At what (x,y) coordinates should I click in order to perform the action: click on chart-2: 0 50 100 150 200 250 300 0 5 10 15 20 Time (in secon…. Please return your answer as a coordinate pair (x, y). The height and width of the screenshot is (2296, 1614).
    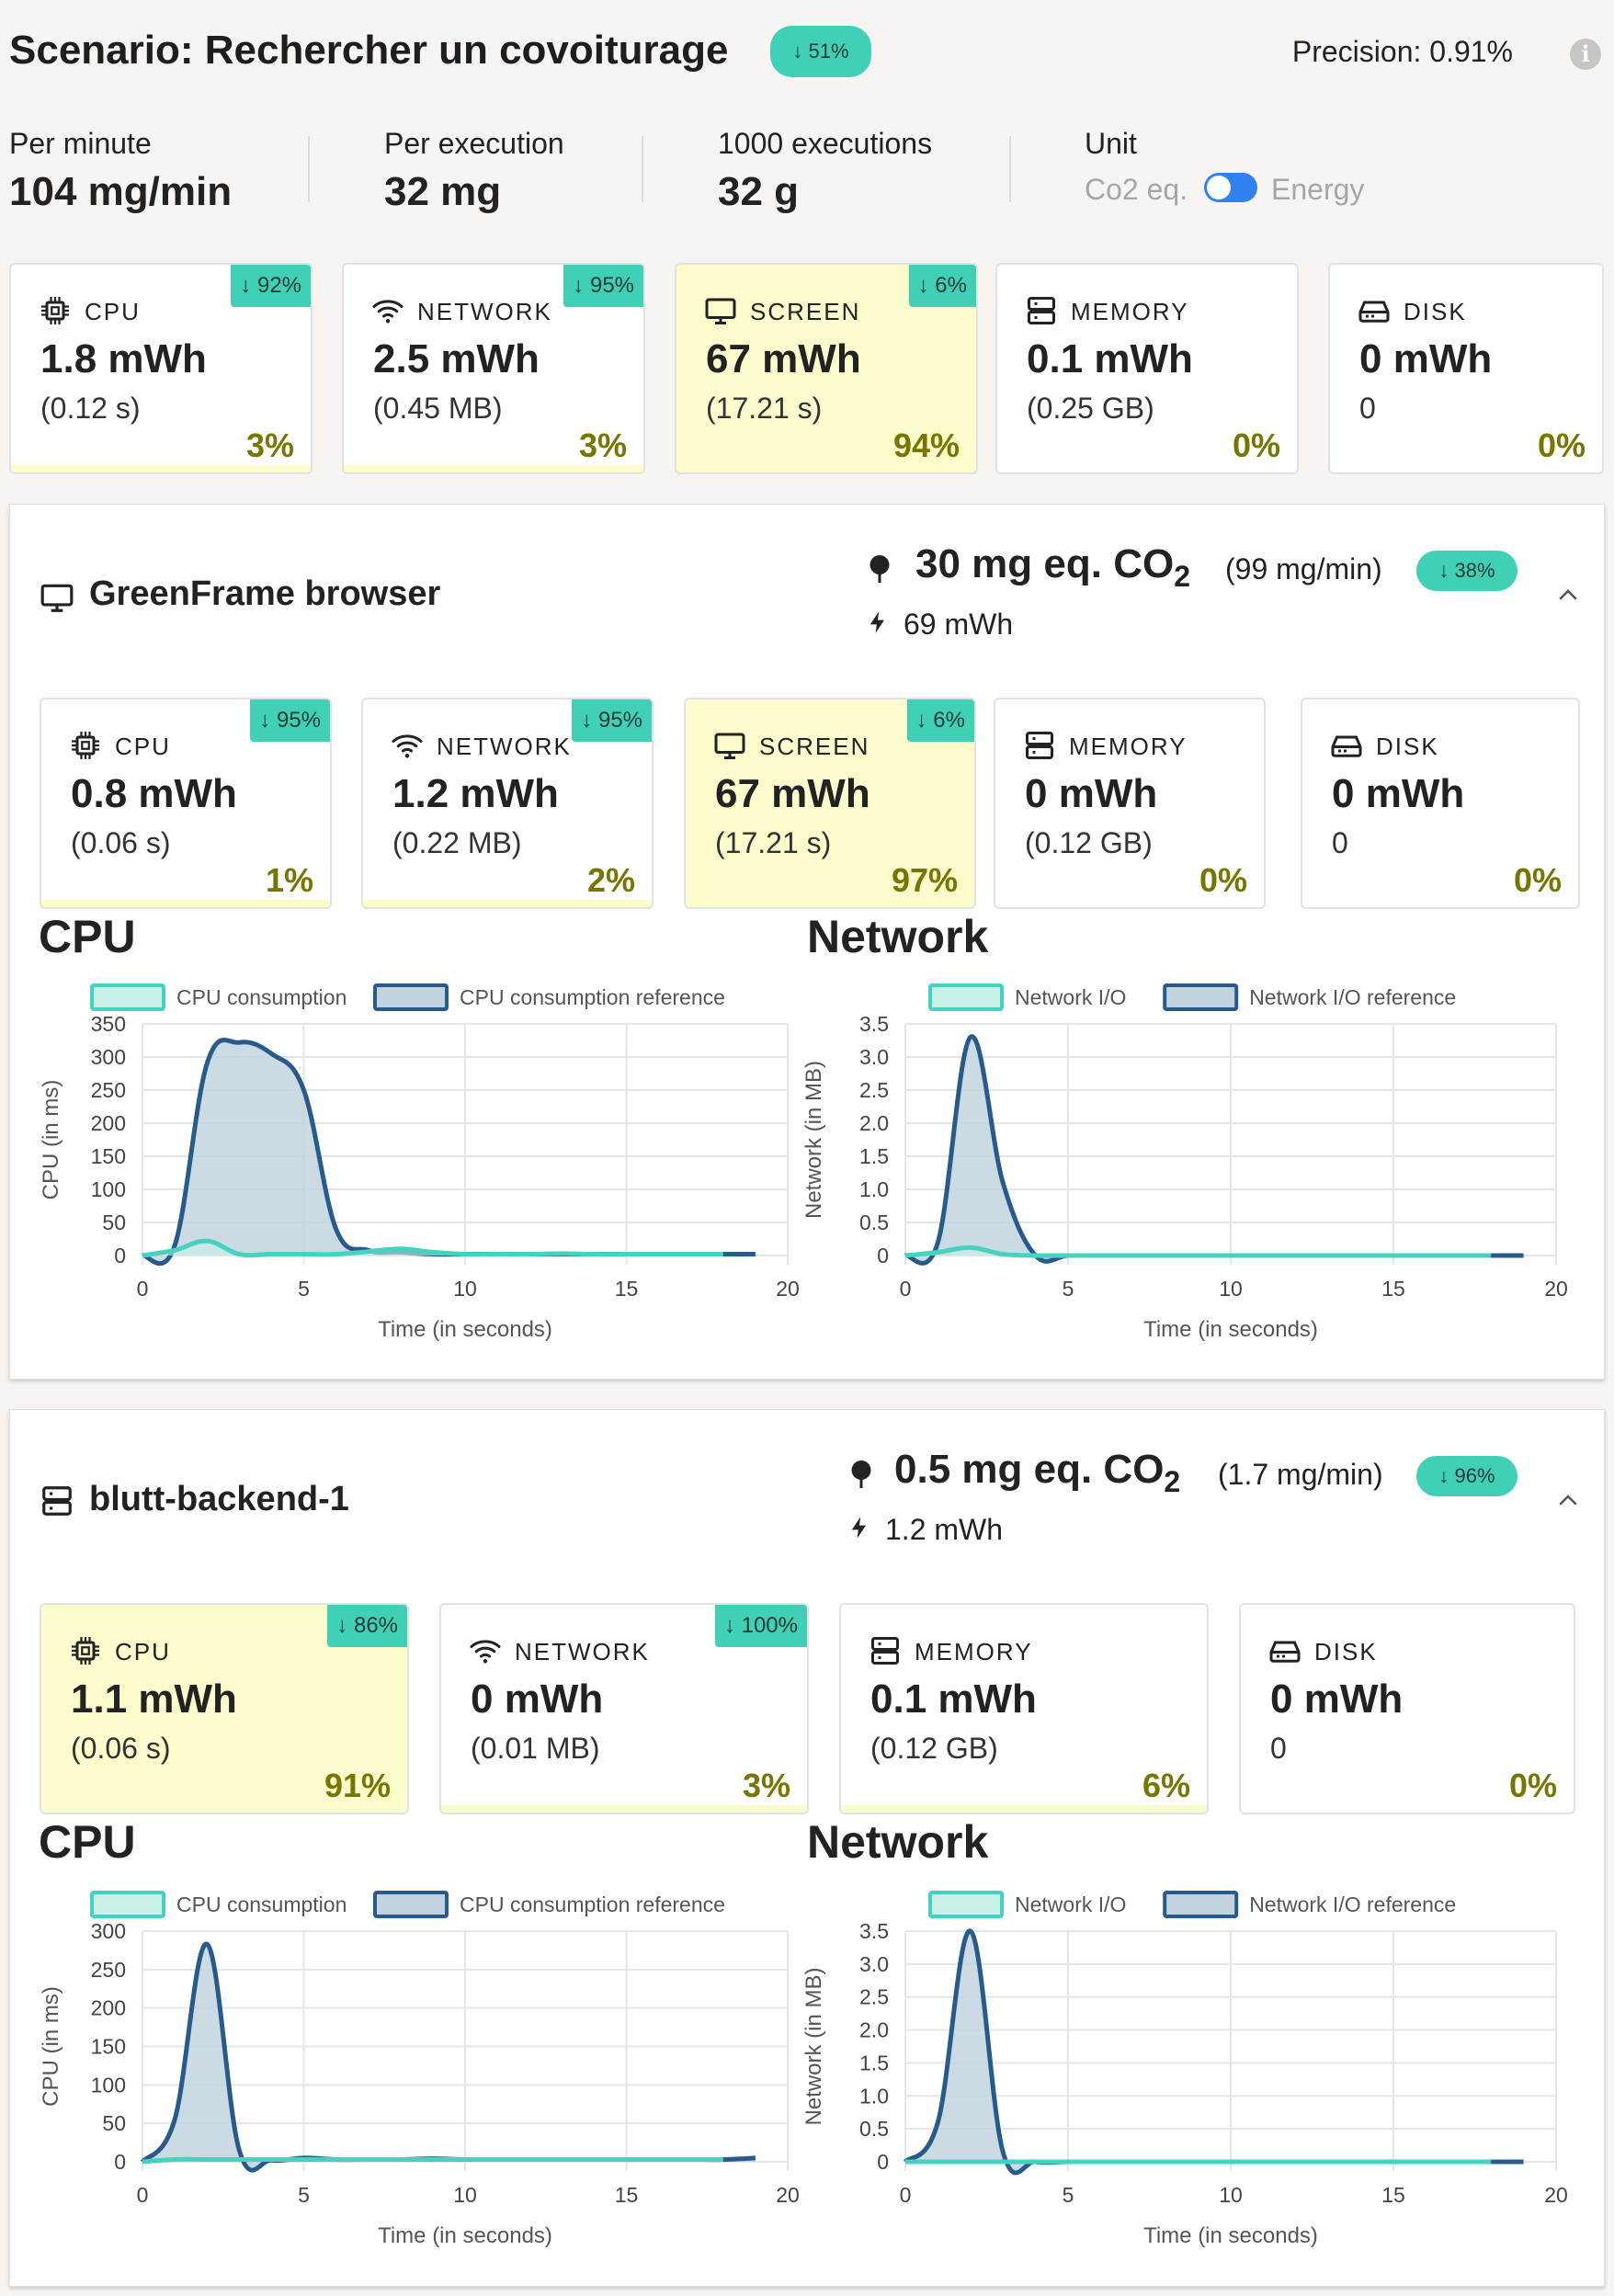
    Looking at the image, I should click on (420, 2070).